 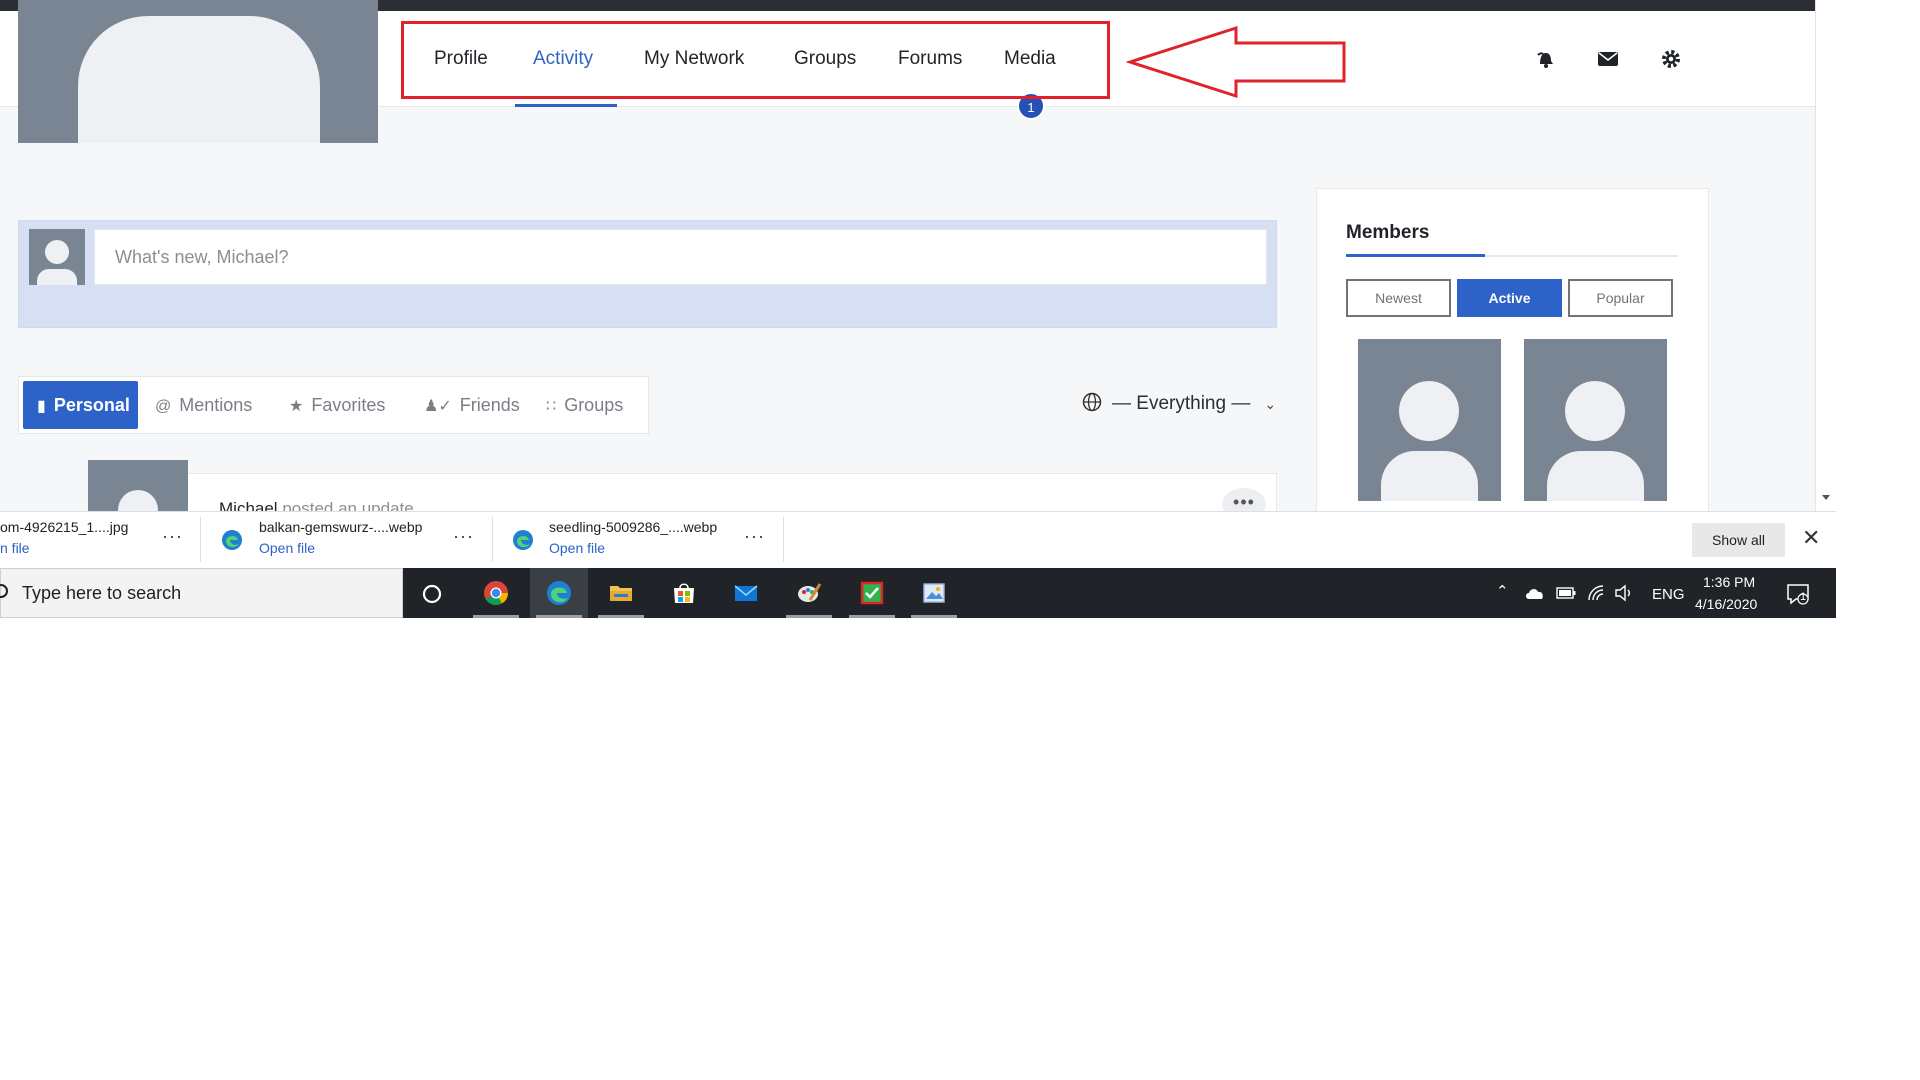 What do you see at coordinates (1535, 593) in the screenshot?
I see `onedrive-cloud-icon` at bounding box center [1535, 593].